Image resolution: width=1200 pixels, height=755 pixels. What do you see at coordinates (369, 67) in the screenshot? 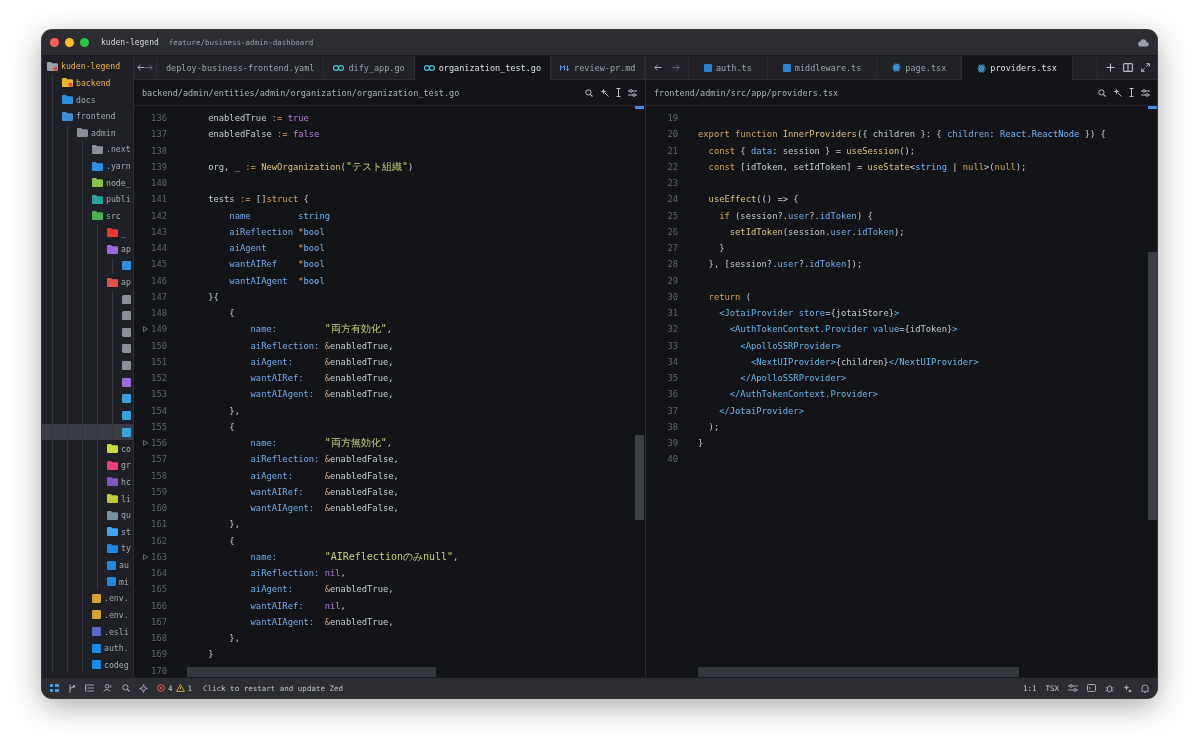
I see `editor-tab: dify_app.go` at bounding box center [369, 67].